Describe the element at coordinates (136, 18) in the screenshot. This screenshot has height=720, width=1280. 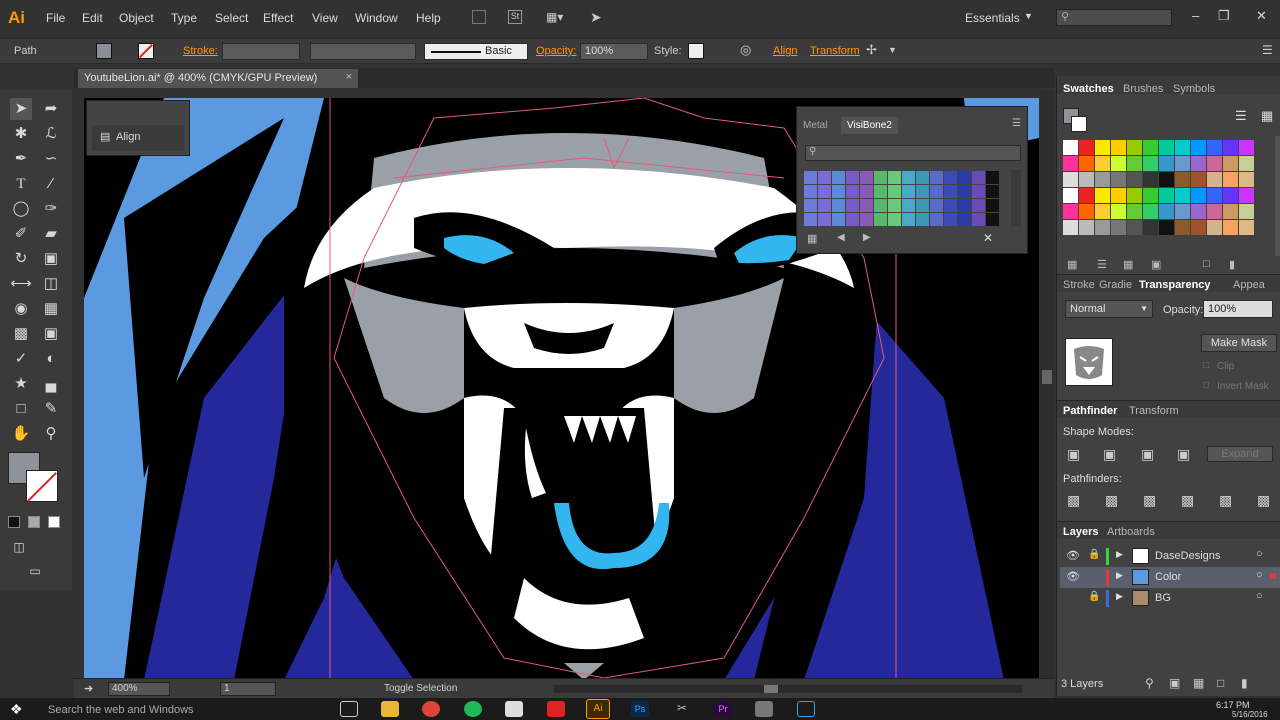
I see `menu-object: Object` at that location.